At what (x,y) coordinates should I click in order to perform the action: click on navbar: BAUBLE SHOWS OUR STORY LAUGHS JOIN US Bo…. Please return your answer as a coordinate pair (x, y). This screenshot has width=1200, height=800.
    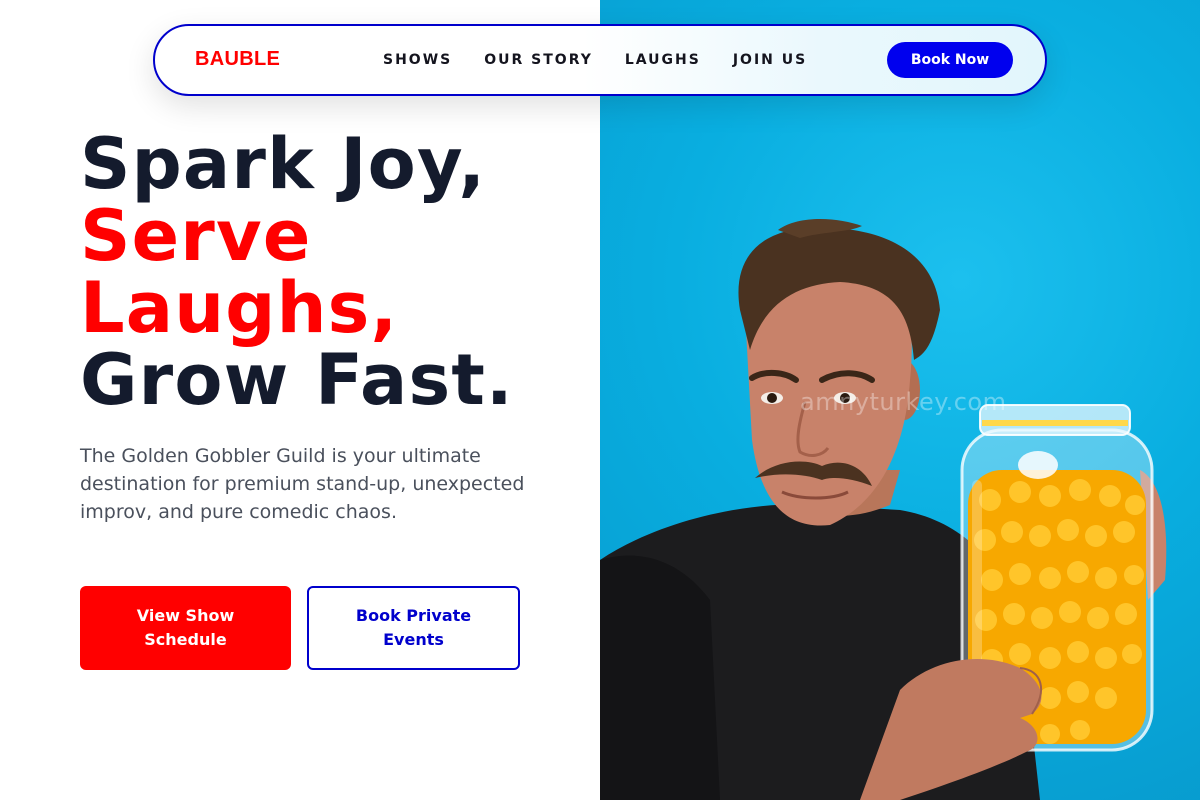
    Looking at the image, I should click on (600, 60).